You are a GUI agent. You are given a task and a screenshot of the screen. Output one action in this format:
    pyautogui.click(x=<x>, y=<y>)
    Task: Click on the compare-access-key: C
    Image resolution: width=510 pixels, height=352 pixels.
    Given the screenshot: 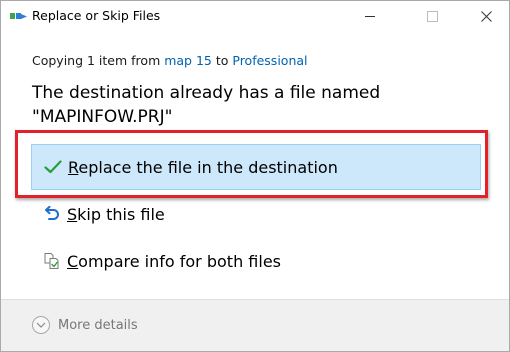 What is the action you would take?
    pyautogui.click(x=73, y=261)
    